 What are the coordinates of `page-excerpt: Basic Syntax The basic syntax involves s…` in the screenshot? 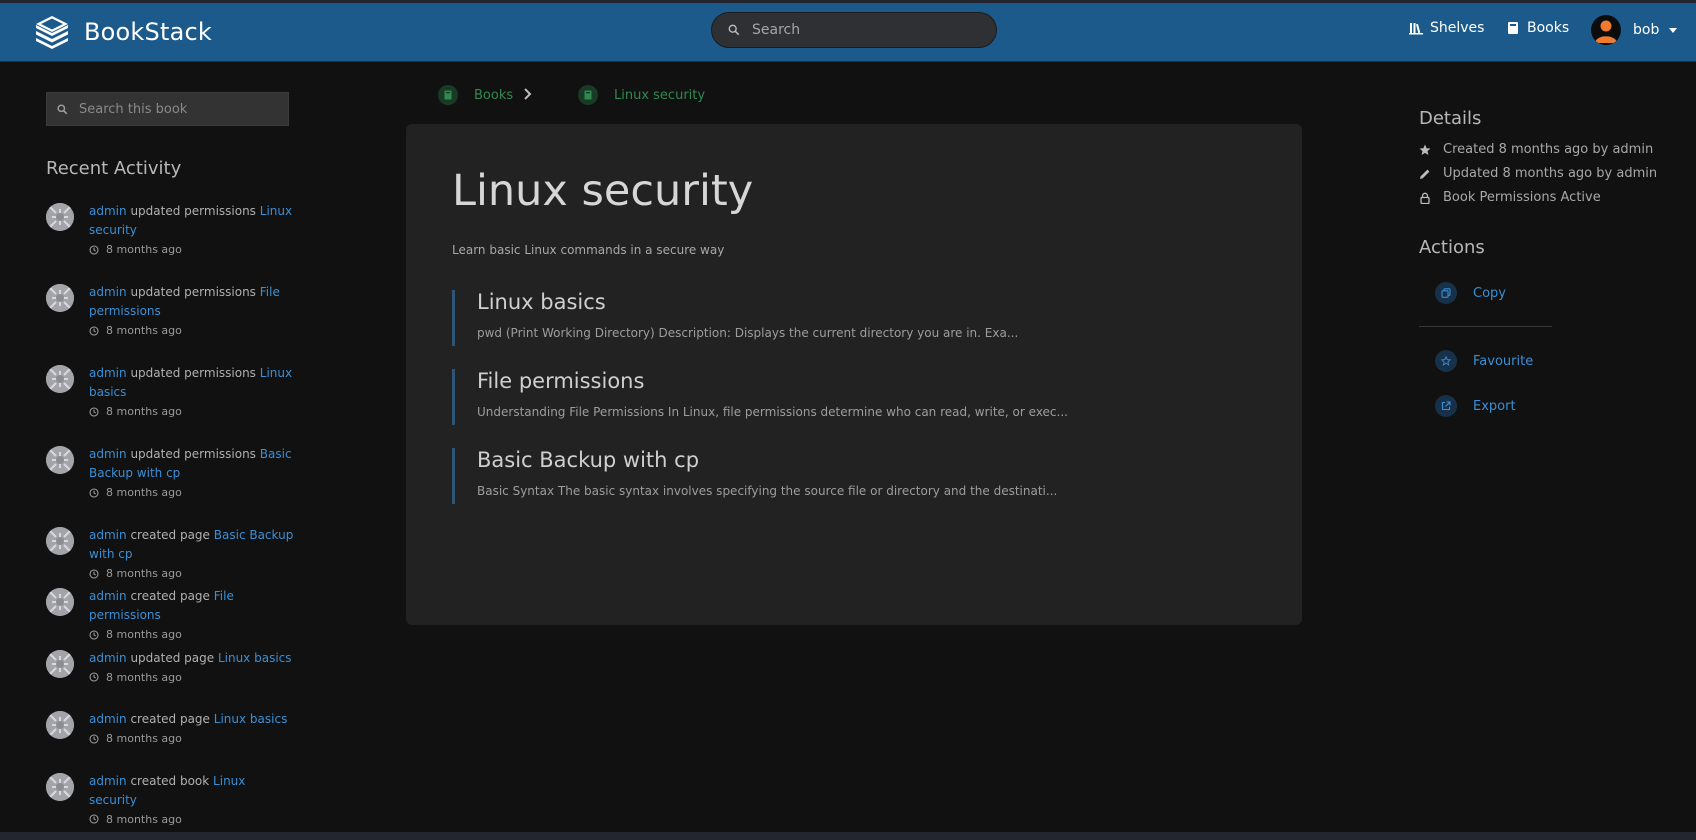 It's located at (767, 491).